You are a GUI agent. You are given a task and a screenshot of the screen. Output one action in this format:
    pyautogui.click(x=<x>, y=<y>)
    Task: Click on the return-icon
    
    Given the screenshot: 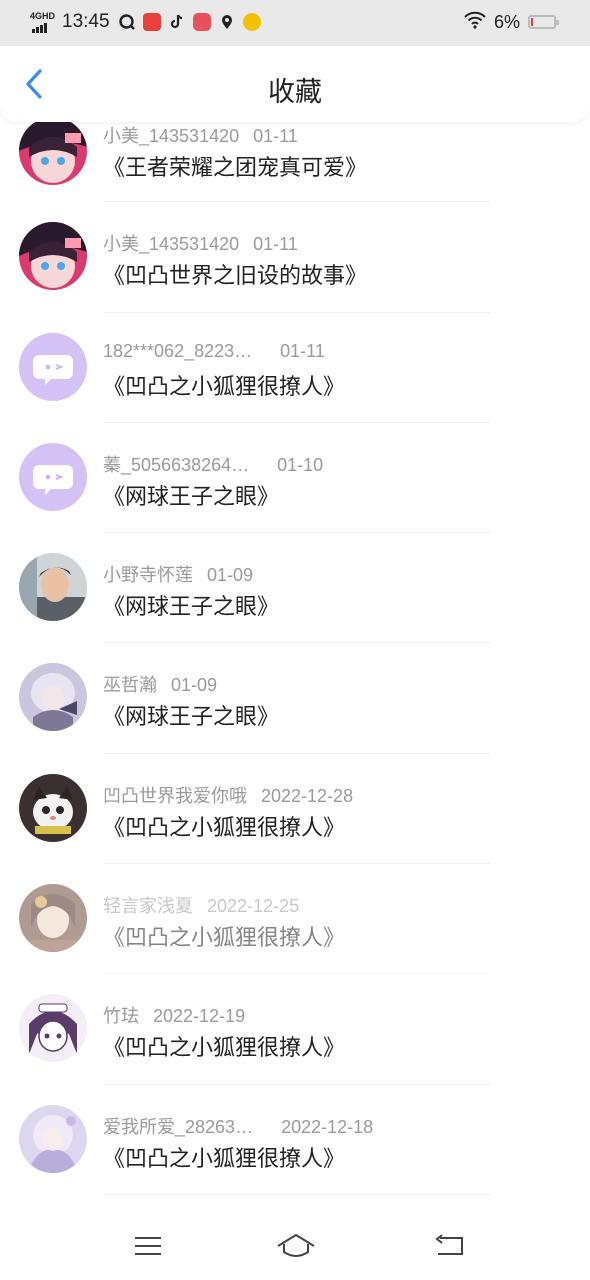 What is the action you would take?
    pyautogui.click(x=449, y=1244)
    